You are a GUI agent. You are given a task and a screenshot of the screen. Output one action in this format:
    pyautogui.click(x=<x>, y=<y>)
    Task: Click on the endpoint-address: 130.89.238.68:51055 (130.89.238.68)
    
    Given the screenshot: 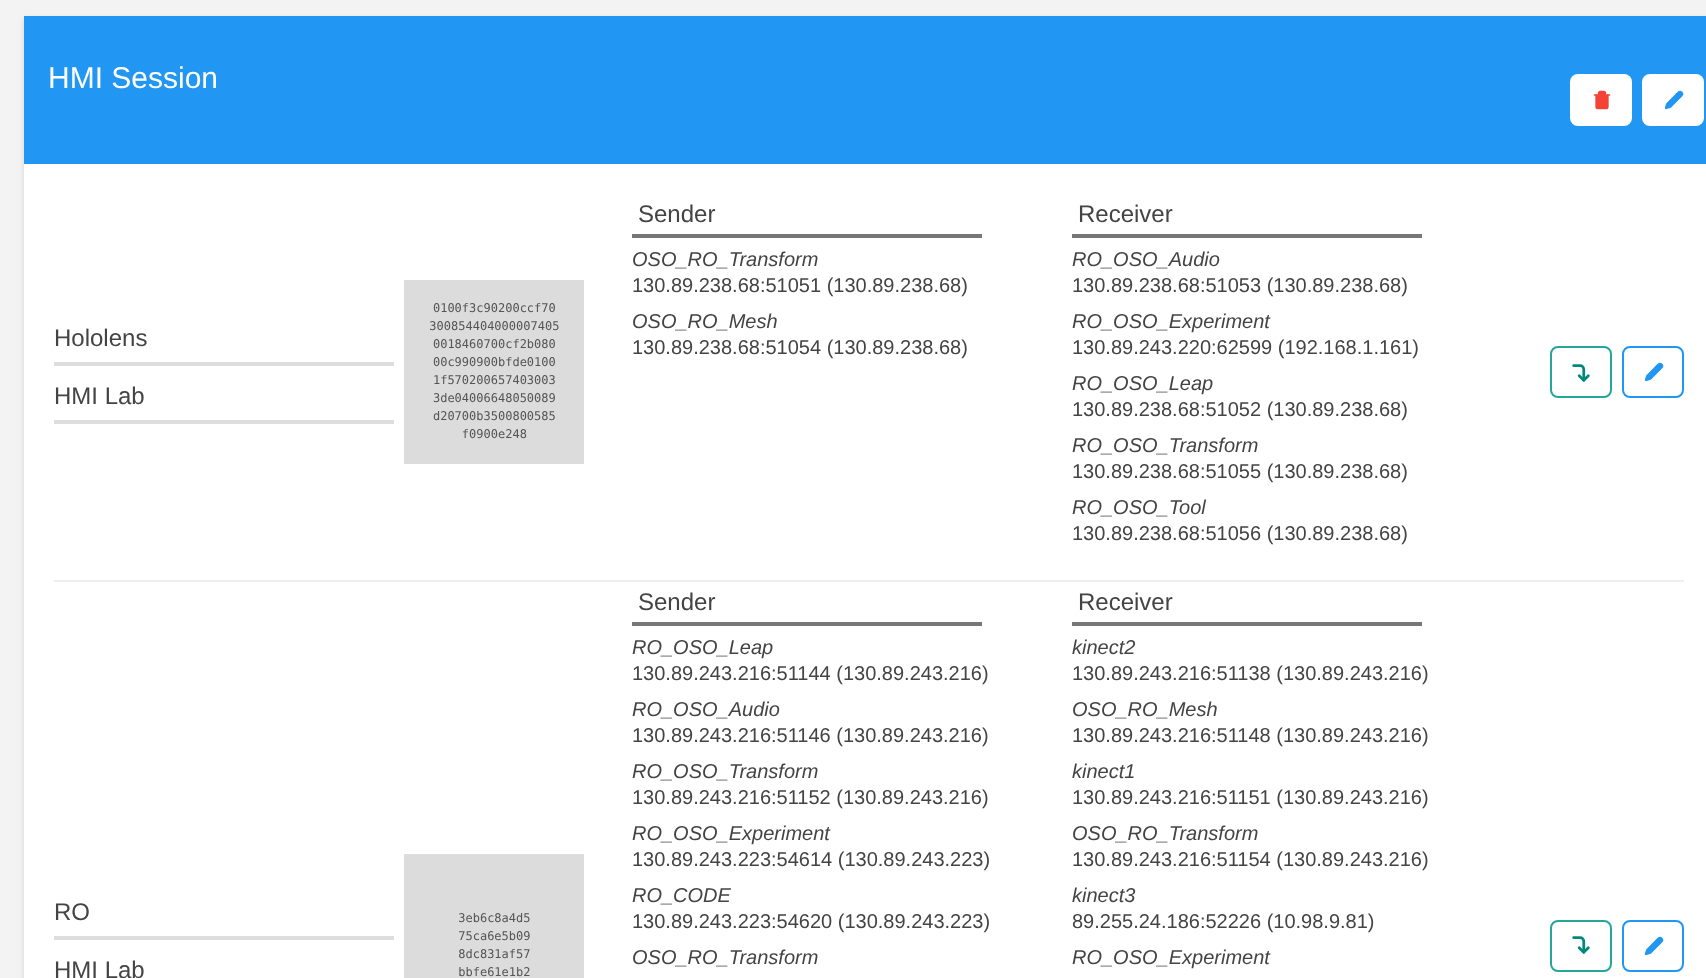 What is the action you would take?
    pyautogui.click(x=1241, y=474)
    